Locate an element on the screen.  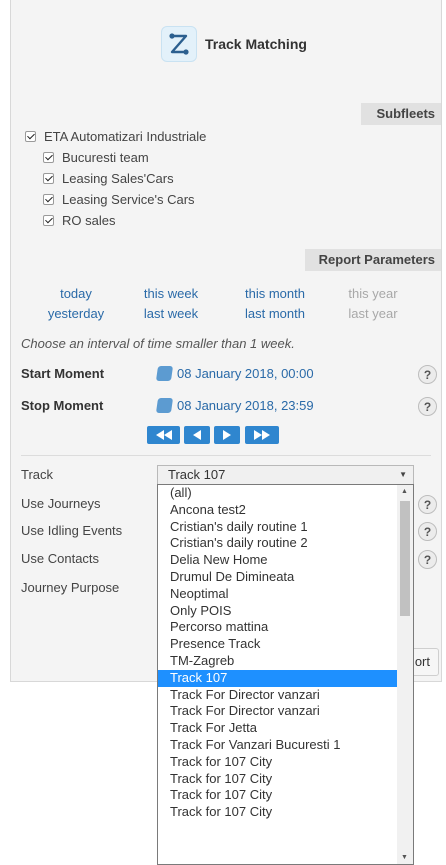
period-this-month-link: this month is located at coordinates (275, 293).